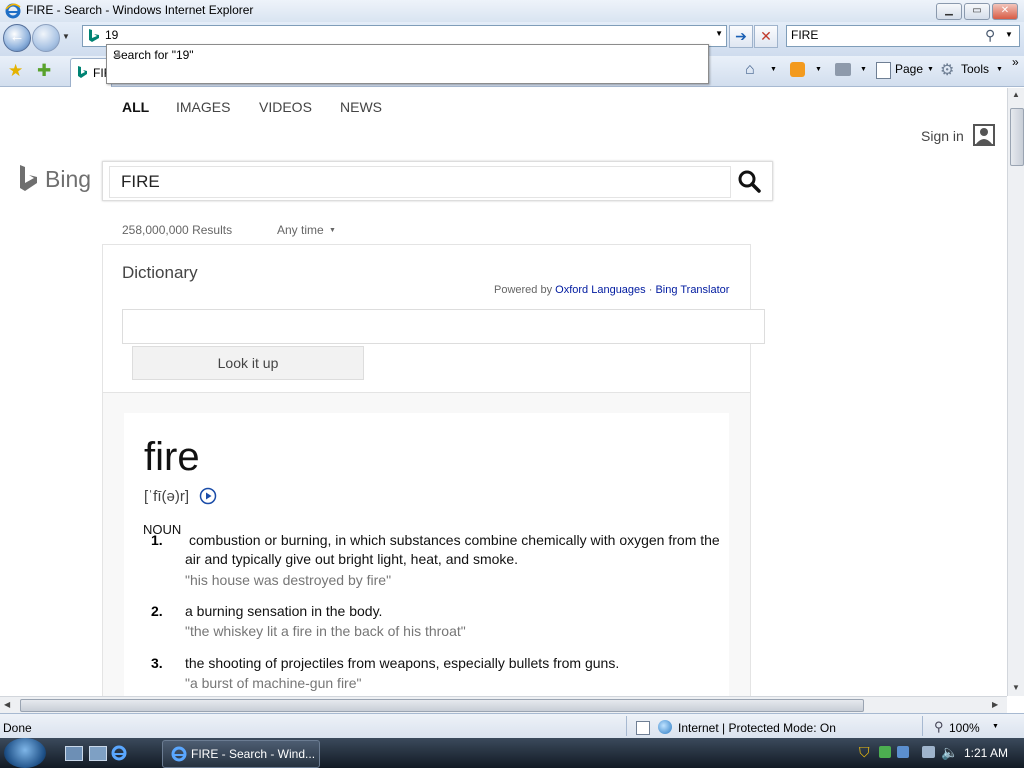 This screenshot has width=1024, height=768. What do you see at coordinates (98, 753) in the screenshot?
I see `switch-windows-icon` at bounding box center [98, 753].